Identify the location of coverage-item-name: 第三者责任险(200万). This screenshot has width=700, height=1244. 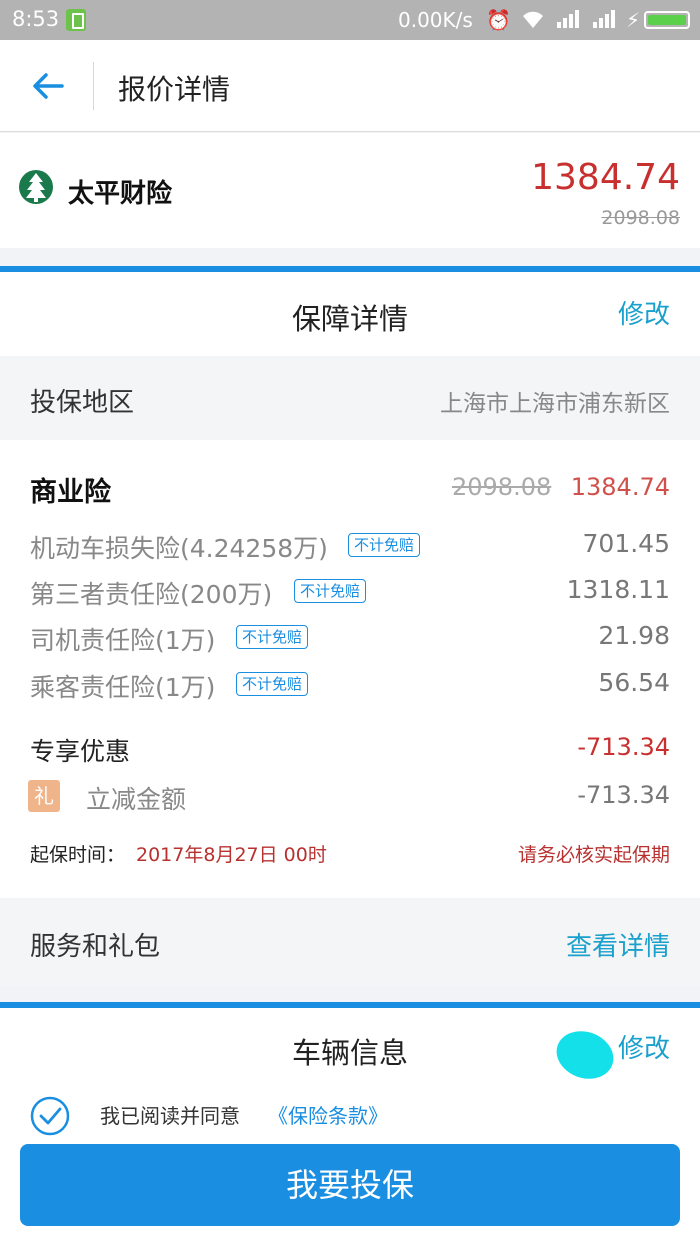
(151, 594).